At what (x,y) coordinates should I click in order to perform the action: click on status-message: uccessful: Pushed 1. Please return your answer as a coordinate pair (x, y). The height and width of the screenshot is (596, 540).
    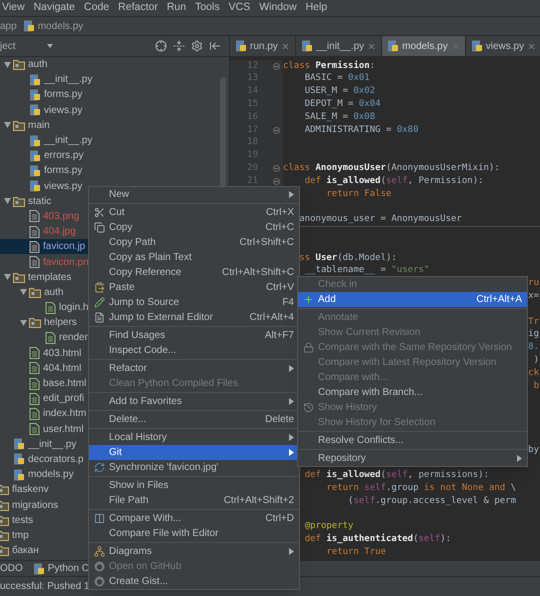
    Looking at the image, I should click on (45, 587).